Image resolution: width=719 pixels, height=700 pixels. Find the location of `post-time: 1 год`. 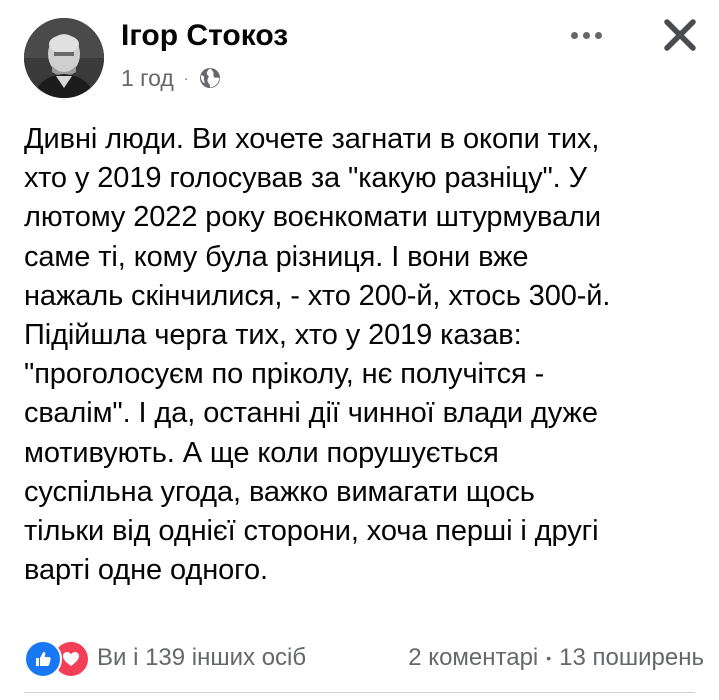

post-time: 1 год is located at coordinates (147, 78).